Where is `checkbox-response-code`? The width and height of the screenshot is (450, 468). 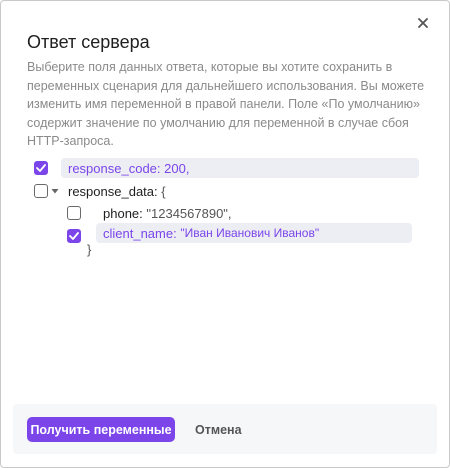 checkbox-response-code is located at coordinates (41, 168).